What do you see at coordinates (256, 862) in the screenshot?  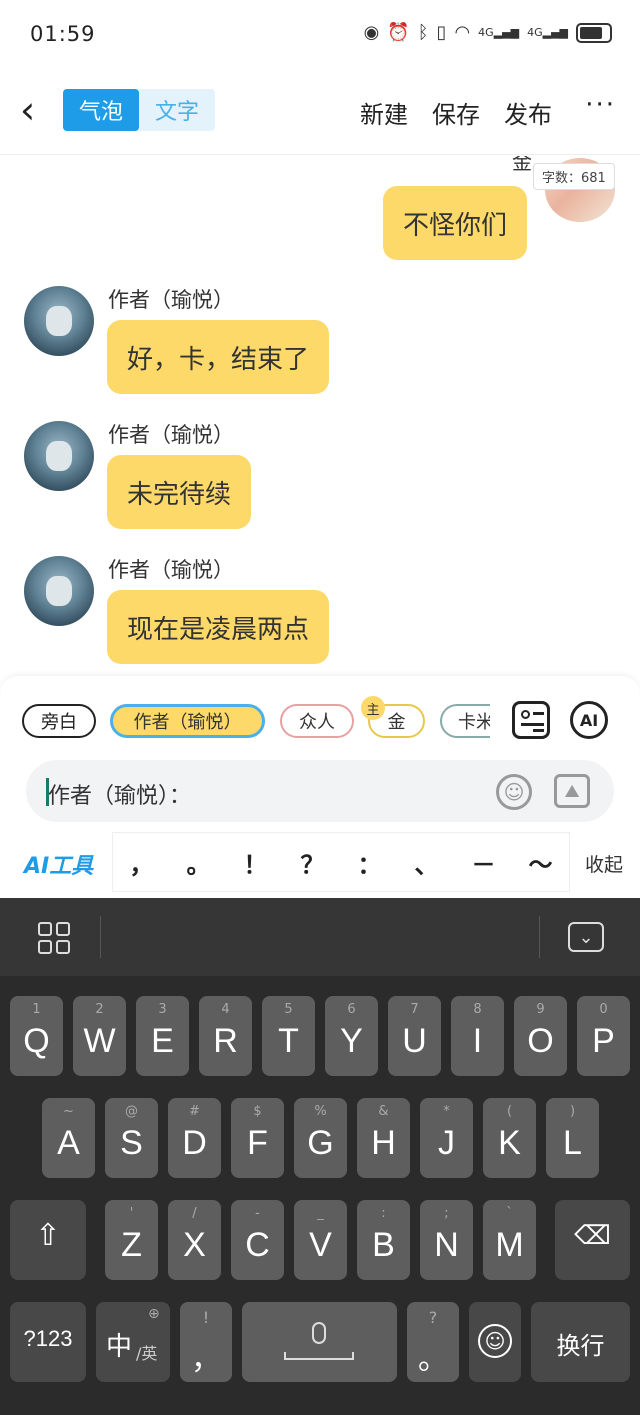 I see `punct-exclaim: ！` at bounding box center [256, 862].